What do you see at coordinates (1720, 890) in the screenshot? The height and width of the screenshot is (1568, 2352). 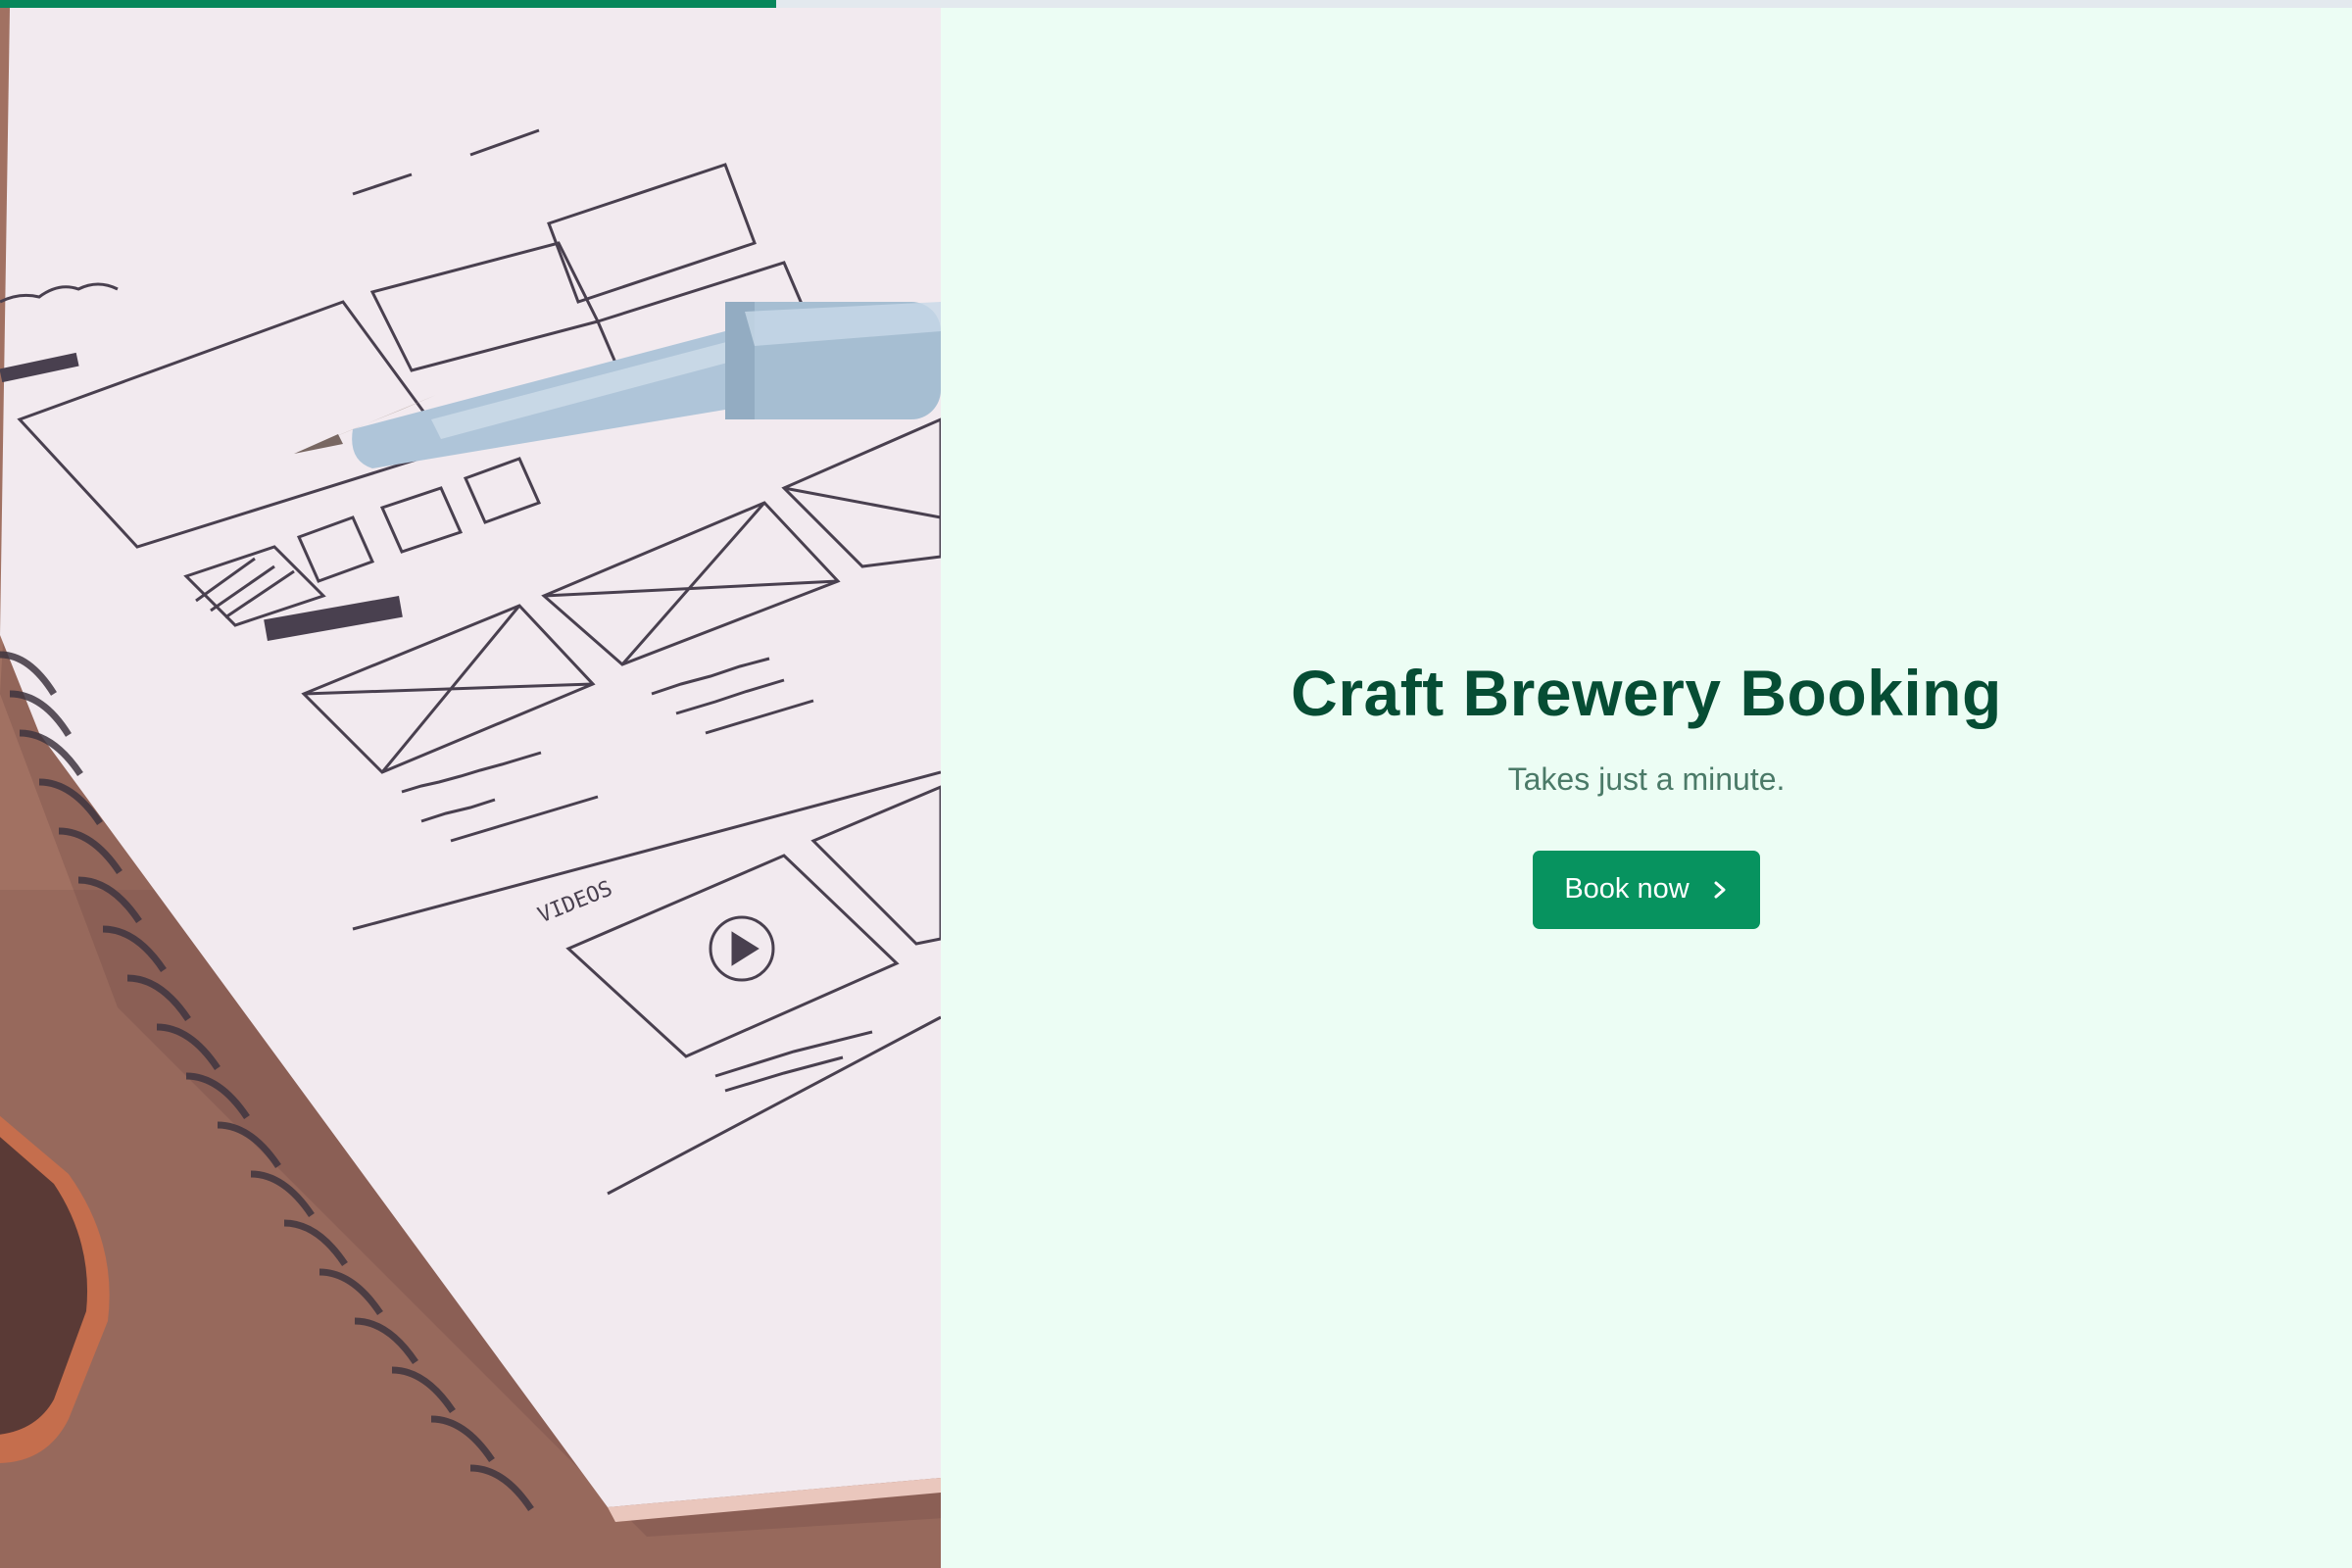 I see `chevron-right-icon` at bounding box center [1720, 890].